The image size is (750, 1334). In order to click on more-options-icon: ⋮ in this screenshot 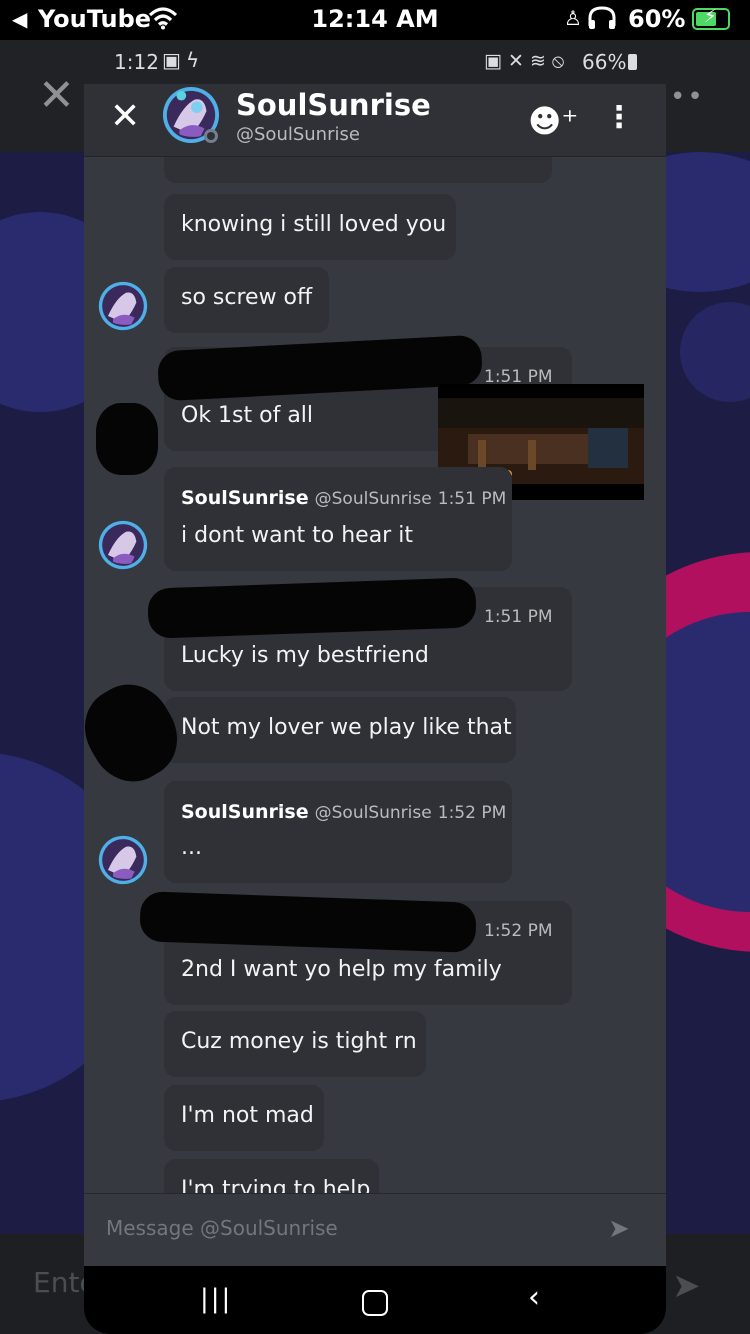, I will do `click(619, 117)`.